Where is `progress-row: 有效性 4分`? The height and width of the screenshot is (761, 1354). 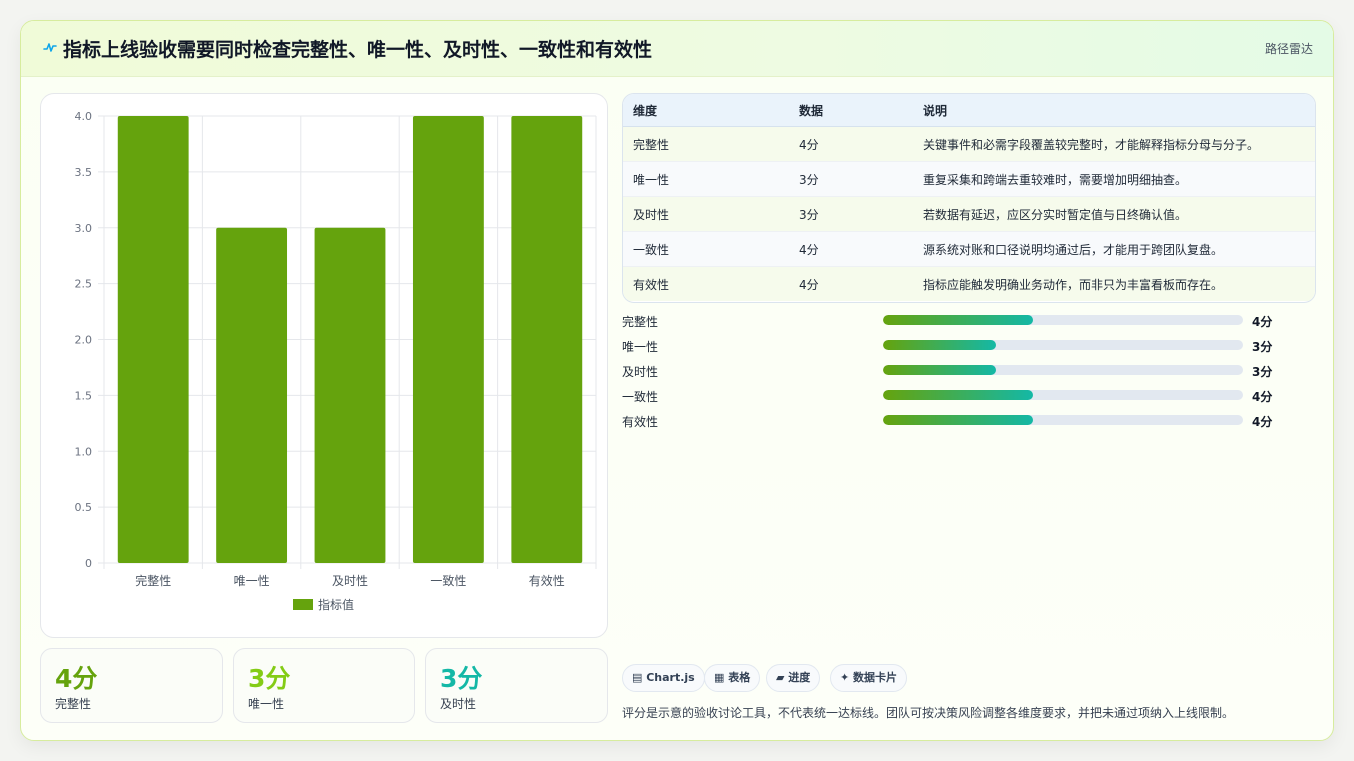 progress-row: 有效性 4分 is located at coordinates (952, 421).